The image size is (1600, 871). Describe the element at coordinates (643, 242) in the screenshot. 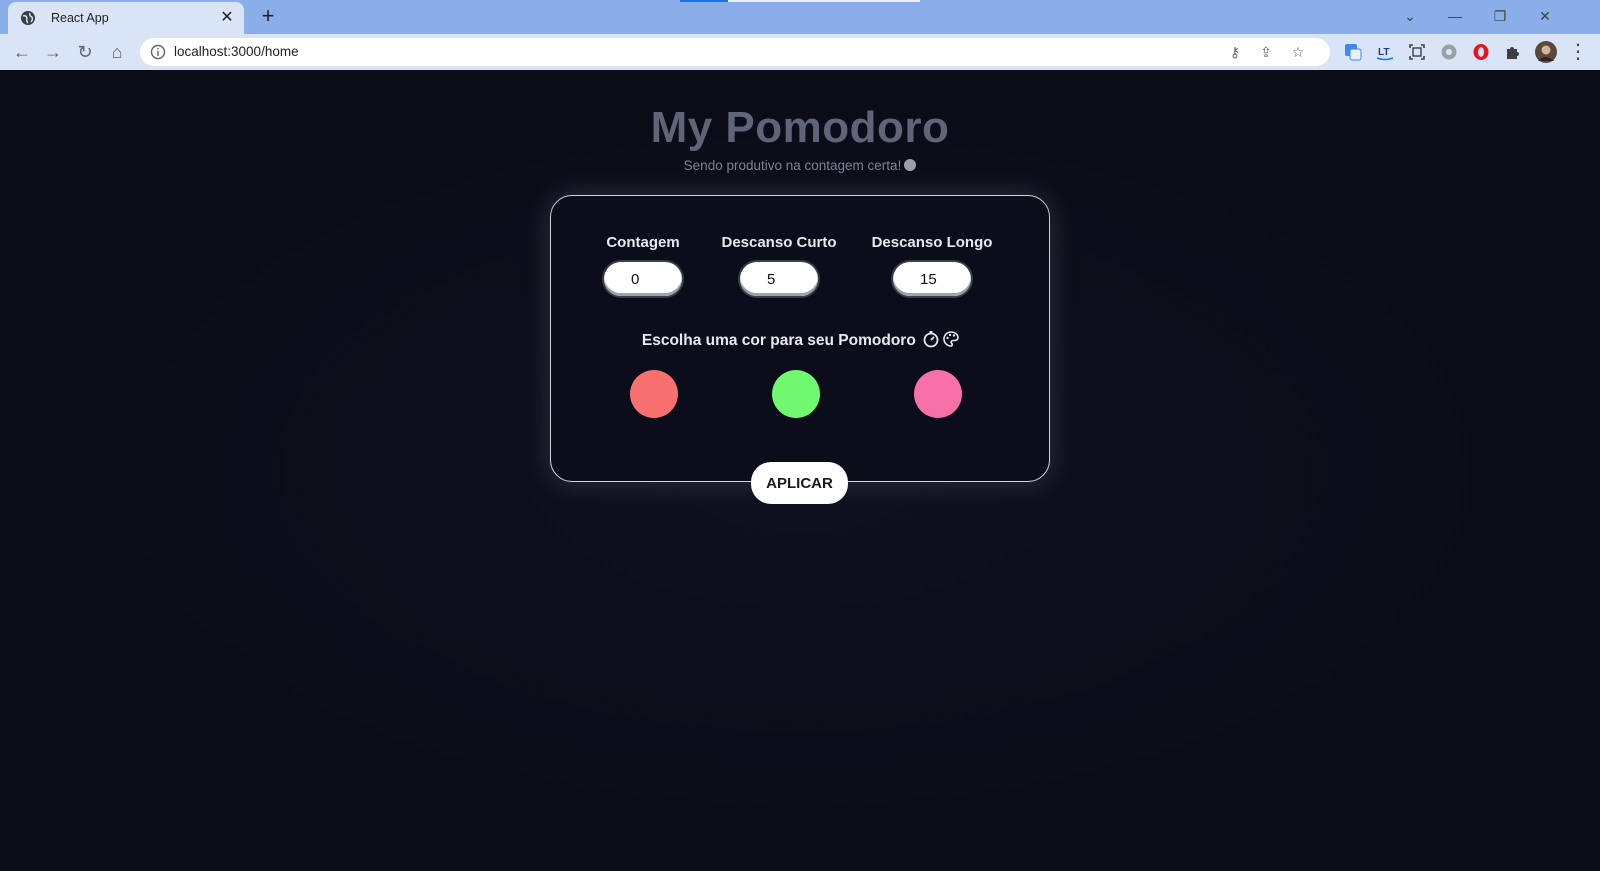

I see `contagem-label: Contagem` at that location.